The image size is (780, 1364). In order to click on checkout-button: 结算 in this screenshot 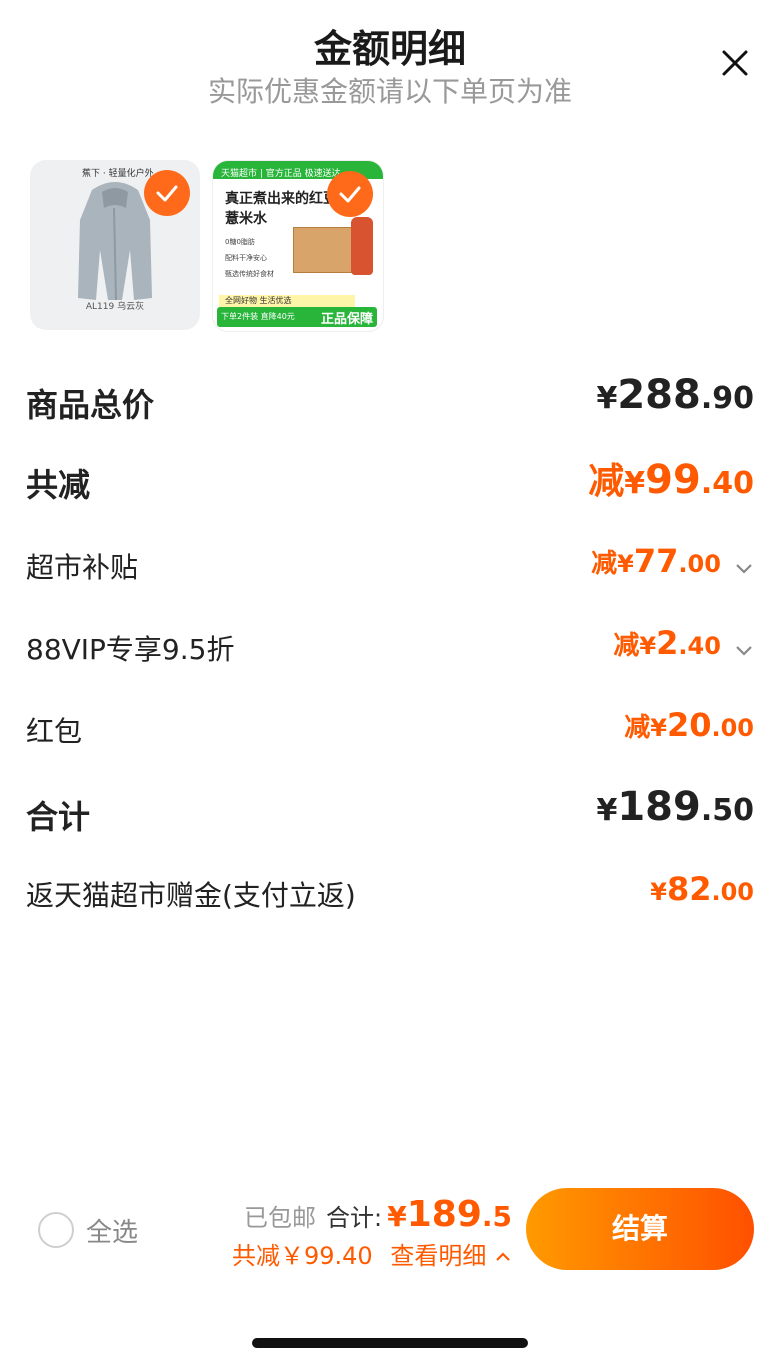, I will do `click(640, 1229)`.